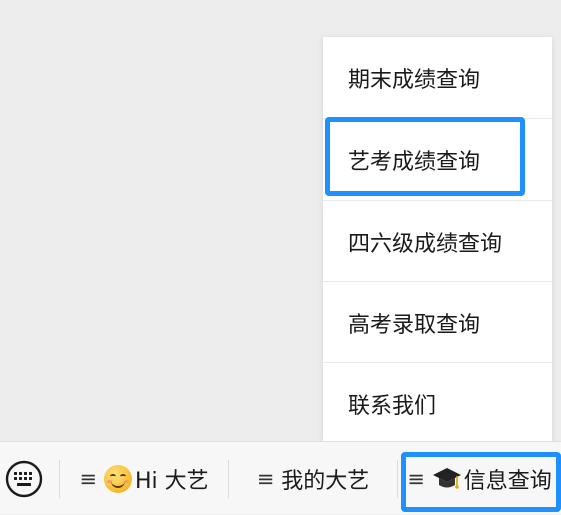  What do you see at coordinates (414, 325) in the screenshot?
I see `menu-item-label: 高考录取查询` at bounding box center [414, 325].